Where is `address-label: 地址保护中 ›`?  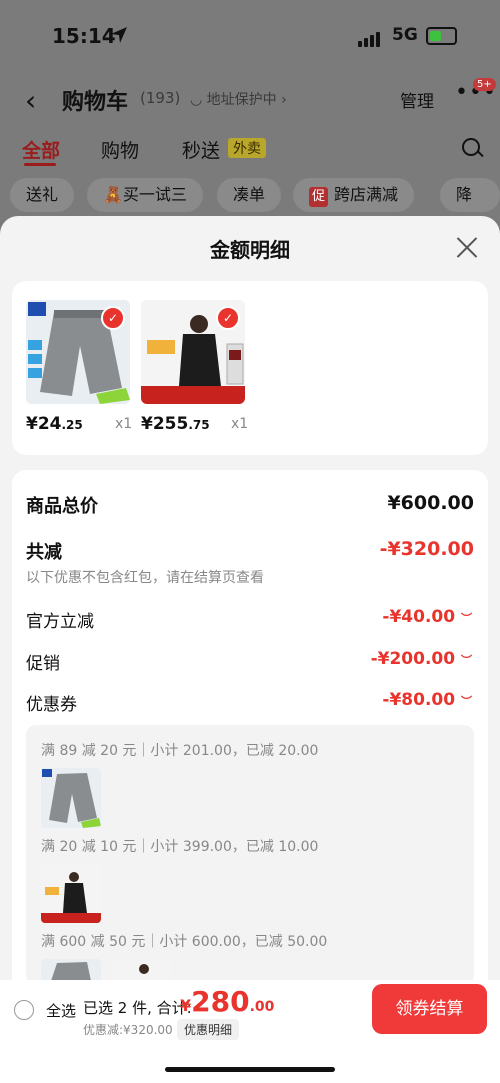 address-label: 地址保护中 › is located at coordinates (246, 100).